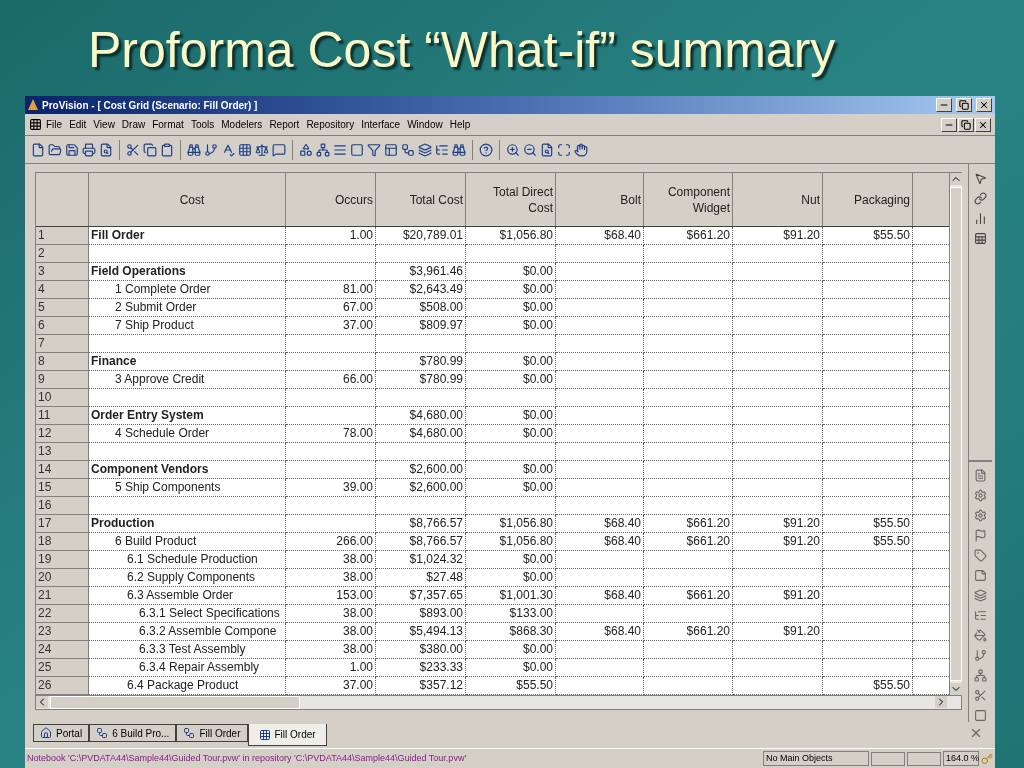 The height and width of the screenshot is (768, 1024). I want to click on column-header: Occurs, so click(331, 199).